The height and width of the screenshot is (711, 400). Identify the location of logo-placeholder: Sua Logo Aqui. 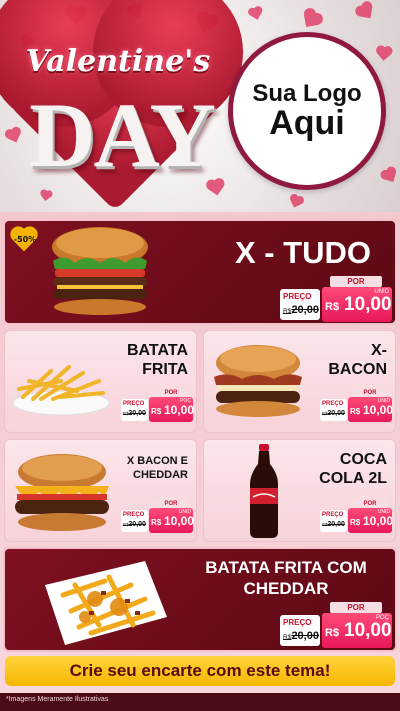
(307, 111).